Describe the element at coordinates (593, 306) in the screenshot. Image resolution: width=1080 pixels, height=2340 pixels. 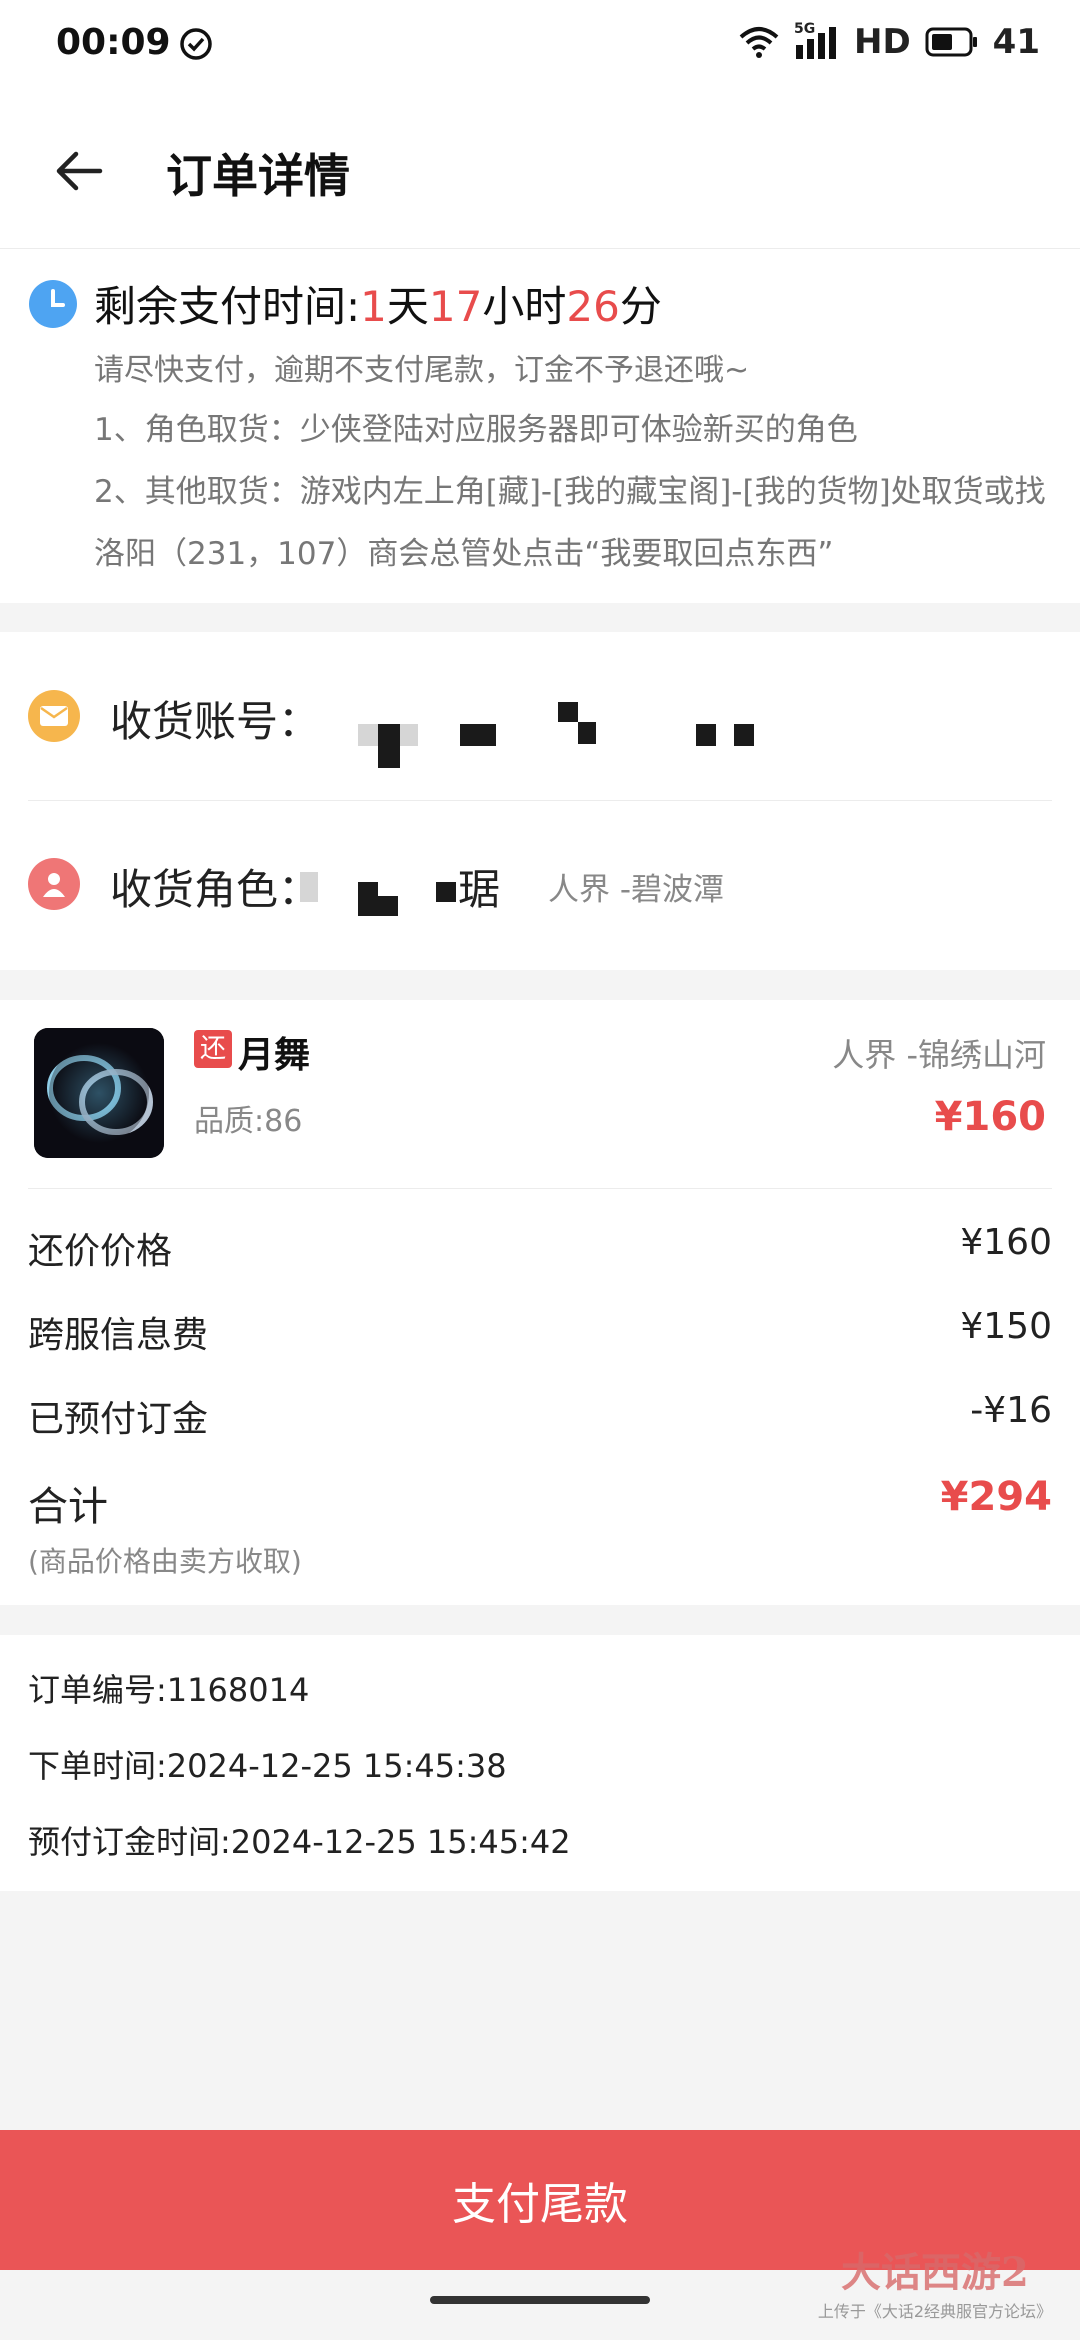
I see `countdown-minutes: 26` at that location.